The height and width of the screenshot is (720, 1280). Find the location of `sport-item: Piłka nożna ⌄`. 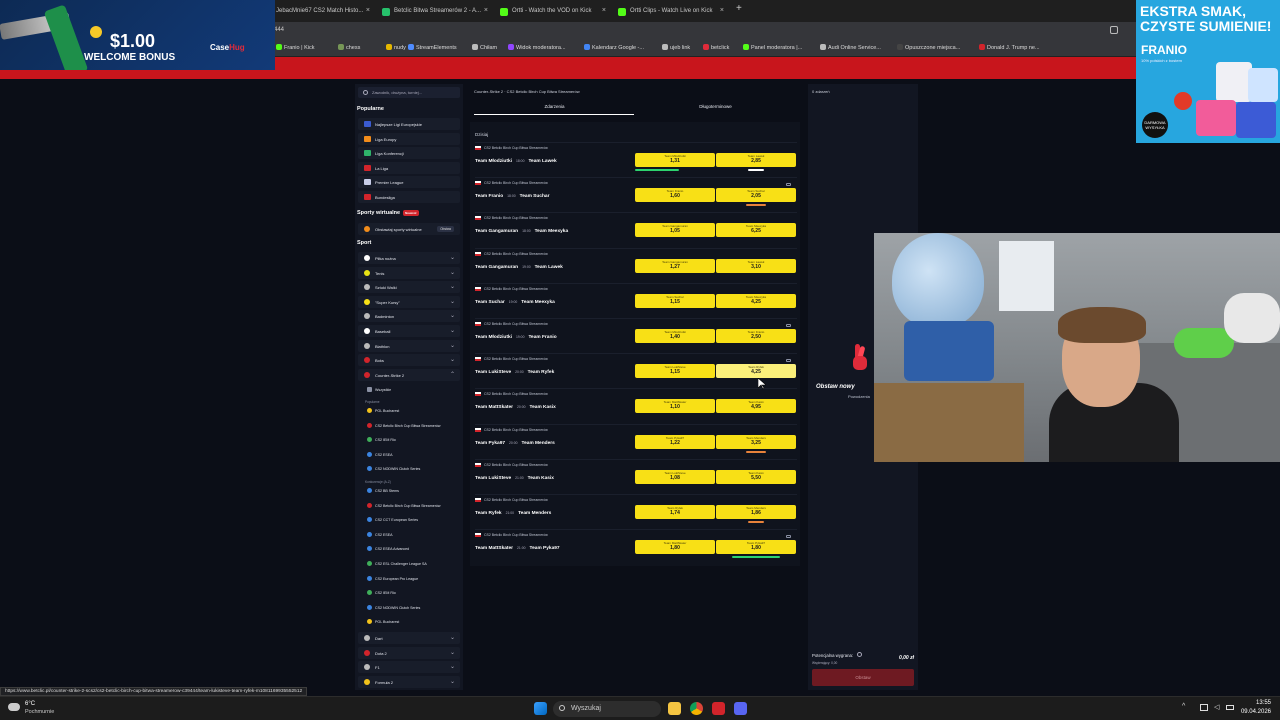

sport-item: Piłka nożna ⌄ is located at coordinates (409, 258).